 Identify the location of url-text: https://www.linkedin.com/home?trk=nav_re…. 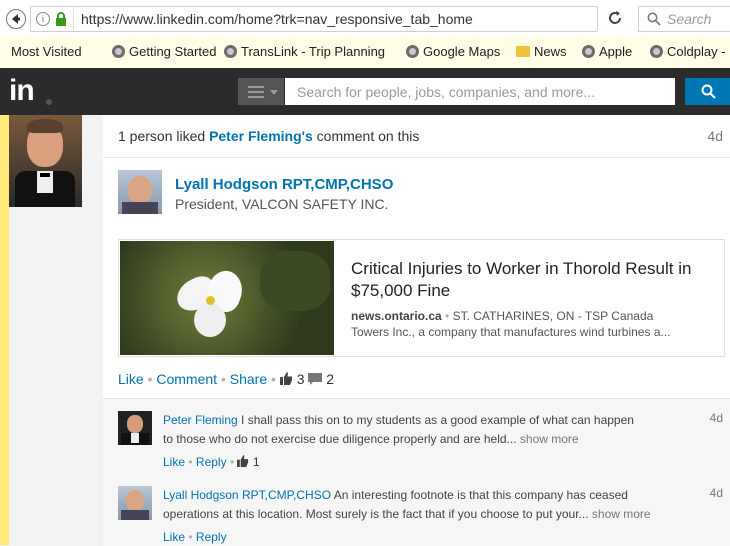
(277, 19).